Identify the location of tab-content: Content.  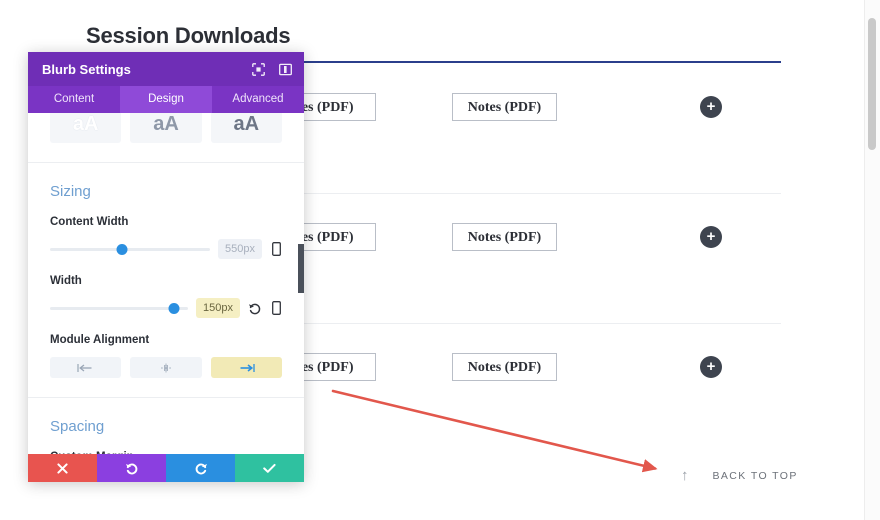
(74, 99).